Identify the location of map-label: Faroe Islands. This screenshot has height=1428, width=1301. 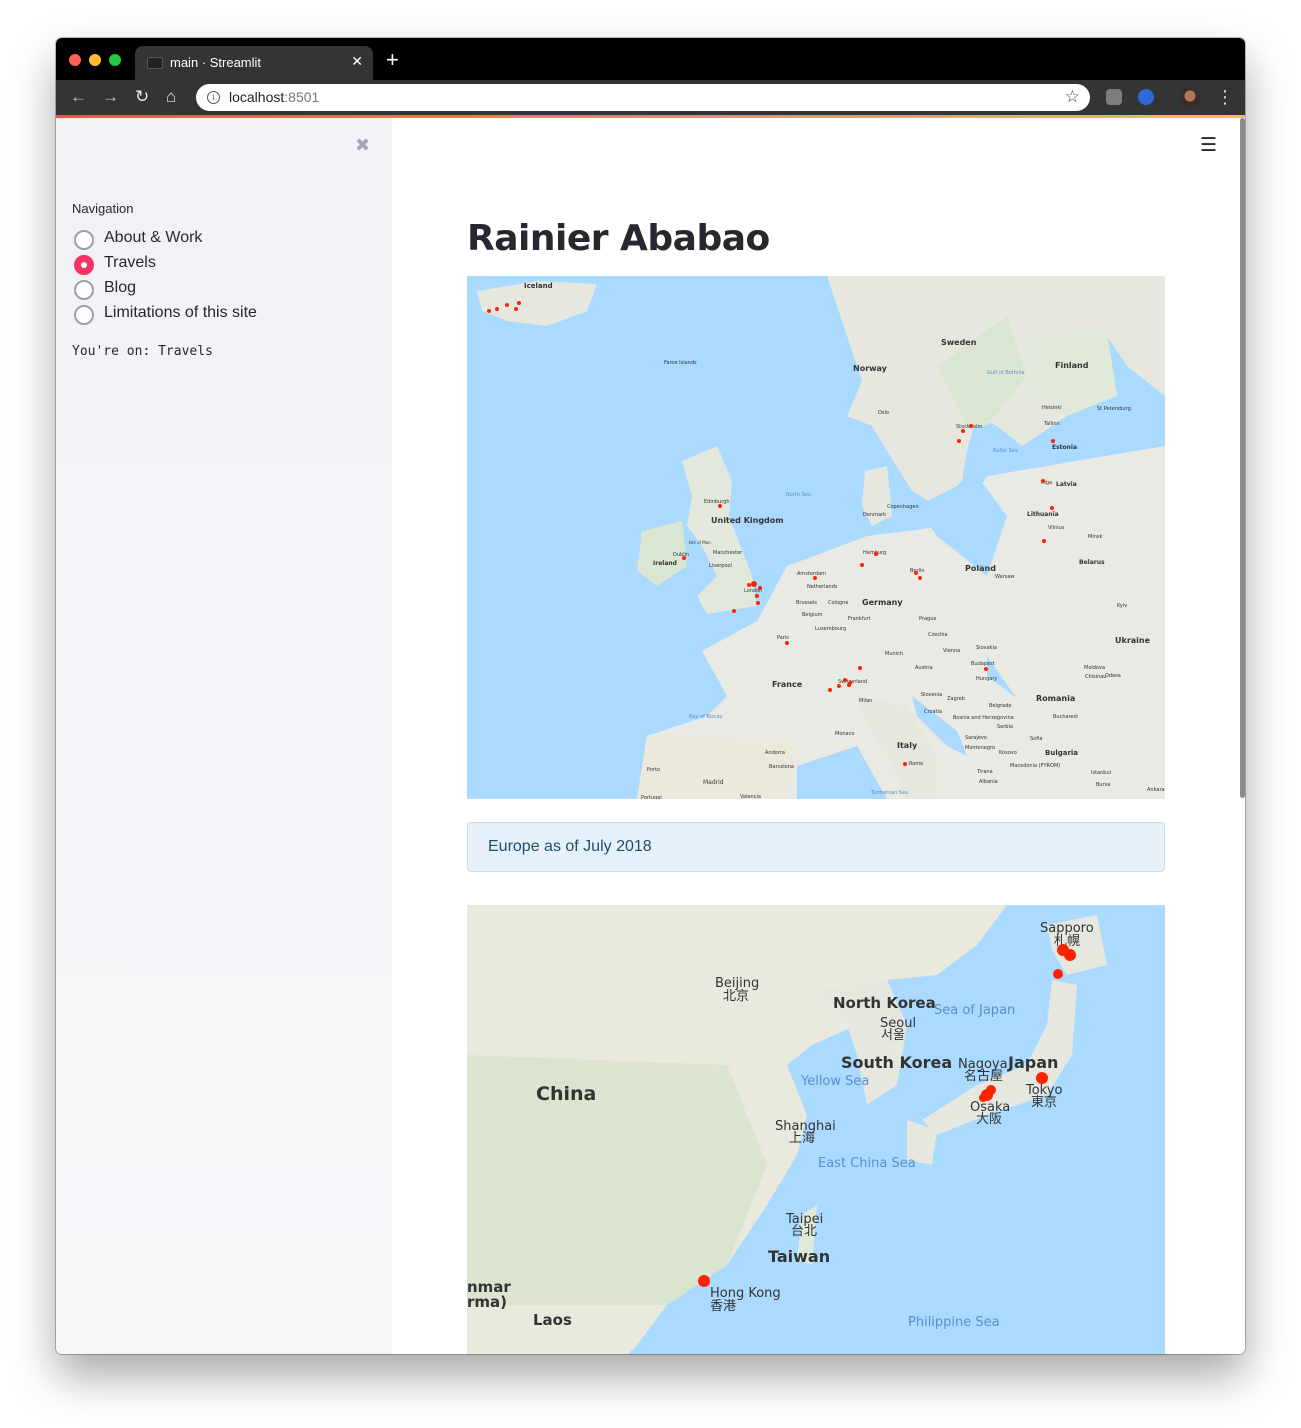
(680, 363).